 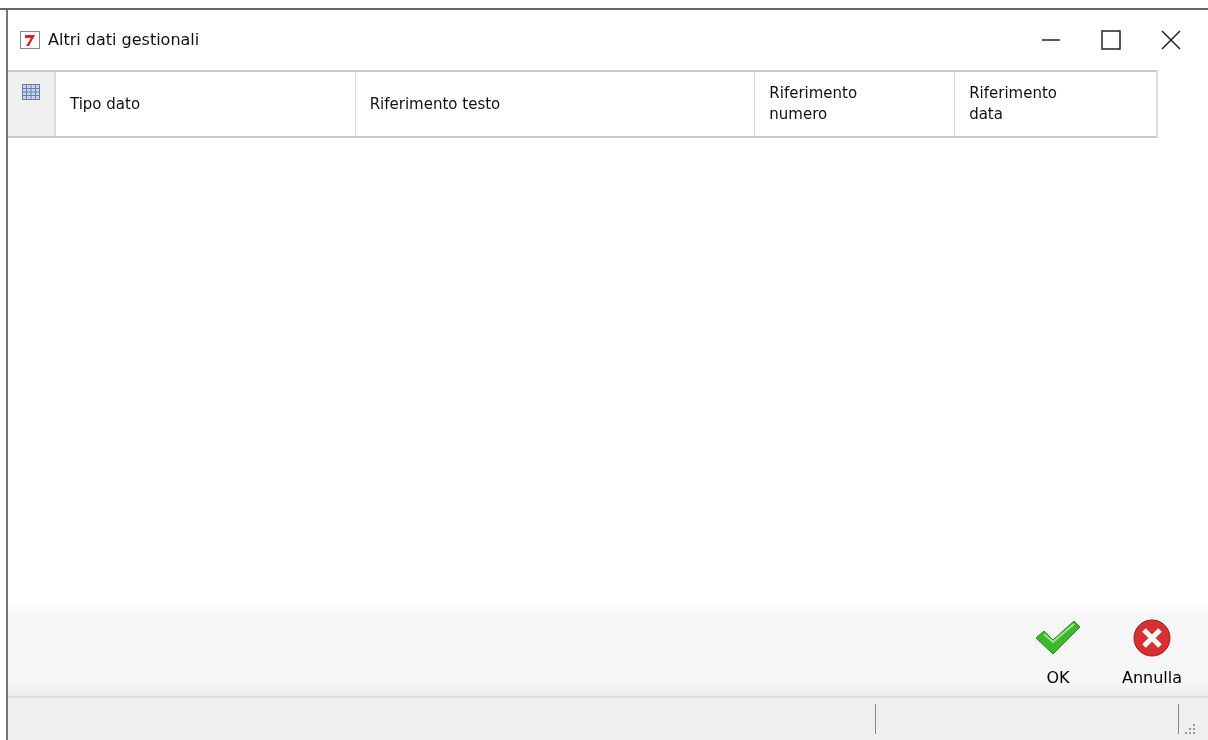 What do you see at coordinates (1190, 729) in the screenshot?
I see `resize-grip` at bounding box center [1190, 729].